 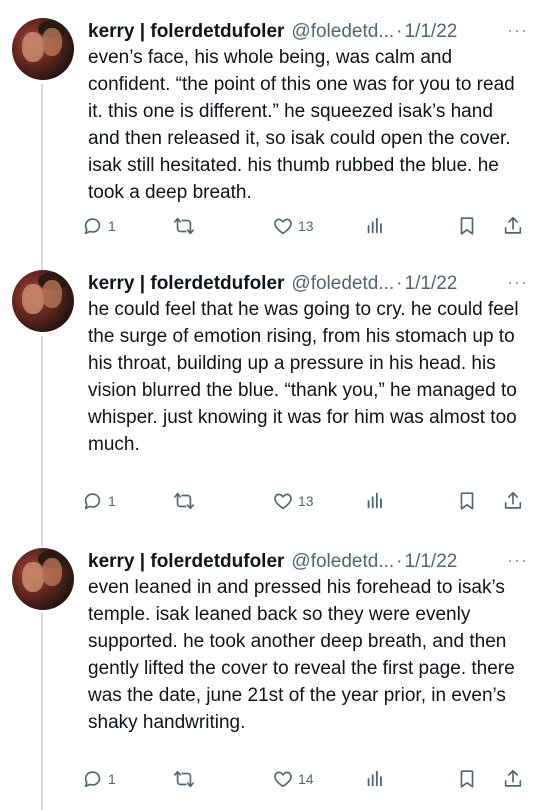 I want to click on tweet-actions: 1 14, so click(x=307, y=781).